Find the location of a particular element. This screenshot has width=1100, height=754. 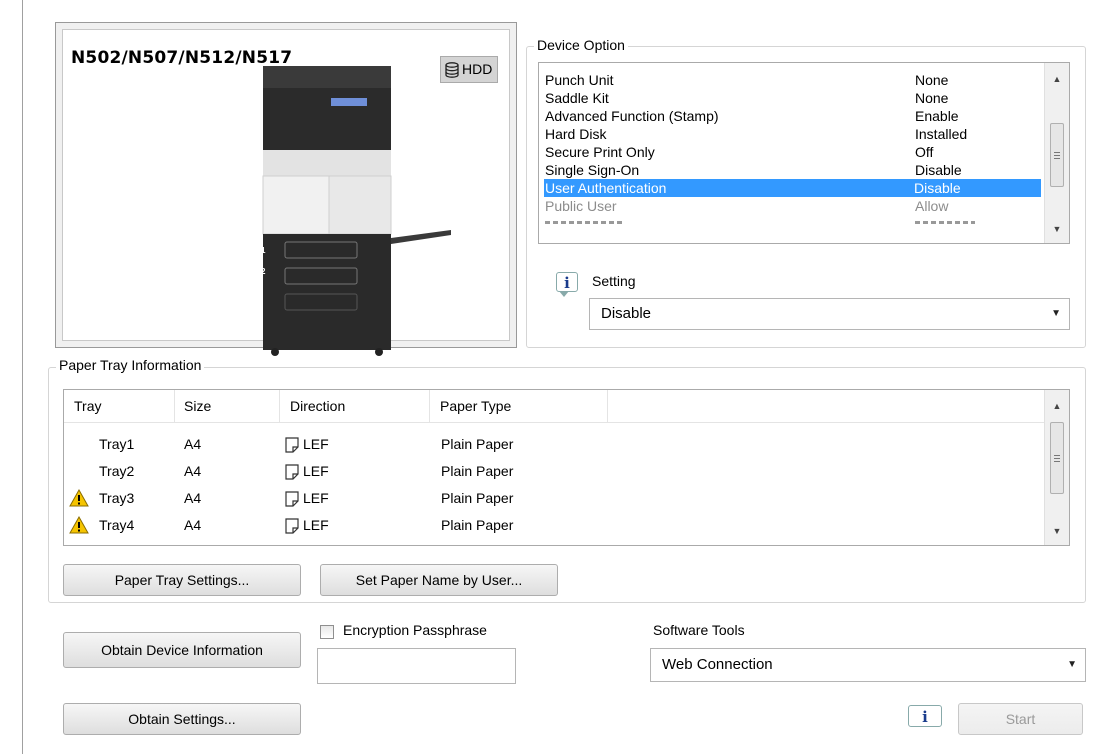

option-row: Saddle Kit None is located at coordinates (792, 98).